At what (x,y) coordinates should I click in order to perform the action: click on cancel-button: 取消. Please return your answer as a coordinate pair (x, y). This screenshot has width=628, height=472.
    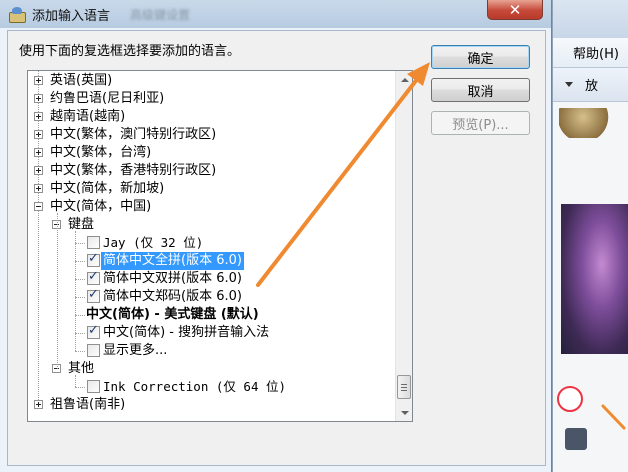
    Looking at the image, I should click on (480, 90).